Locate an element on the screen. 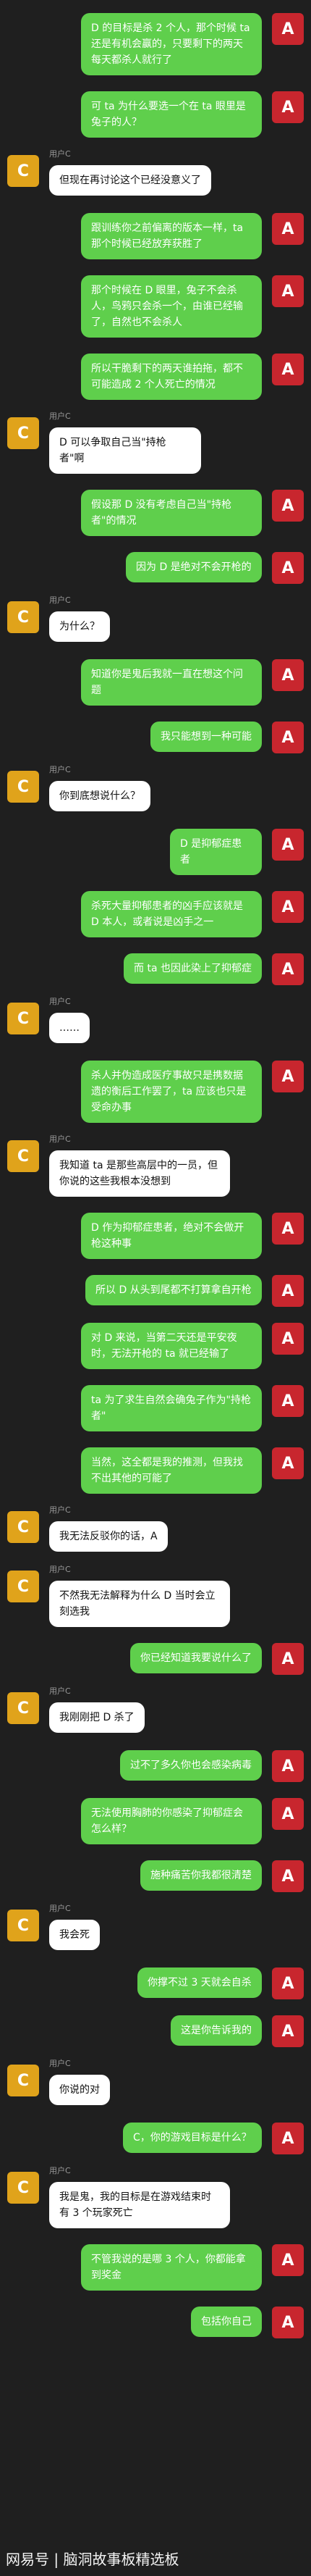 Image resolution: width=311 pixels, height=2576 pixels. message-row-a: A 这是你告诉我的 is located at coordinates (155, 2028).